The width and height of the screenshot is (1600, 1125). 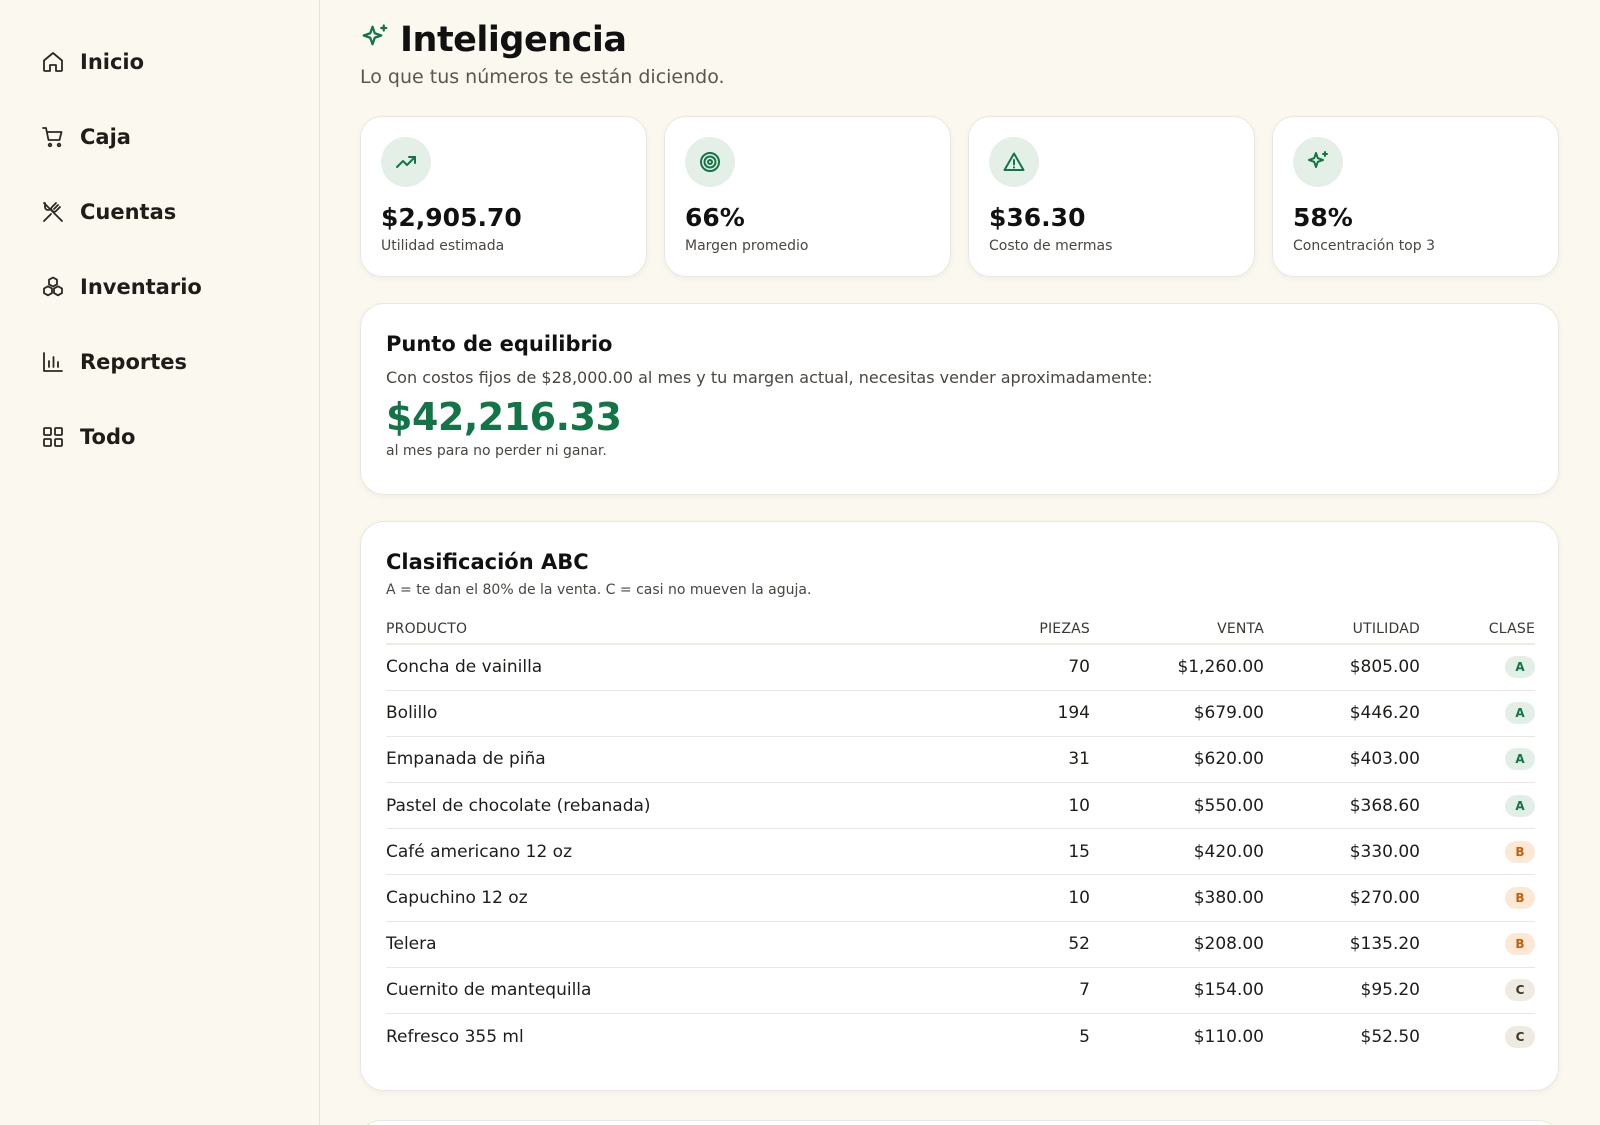 What do you see at coordinates (710, 162) in the screenshot?
I see `target-icon` at bounding box center [710, 162].